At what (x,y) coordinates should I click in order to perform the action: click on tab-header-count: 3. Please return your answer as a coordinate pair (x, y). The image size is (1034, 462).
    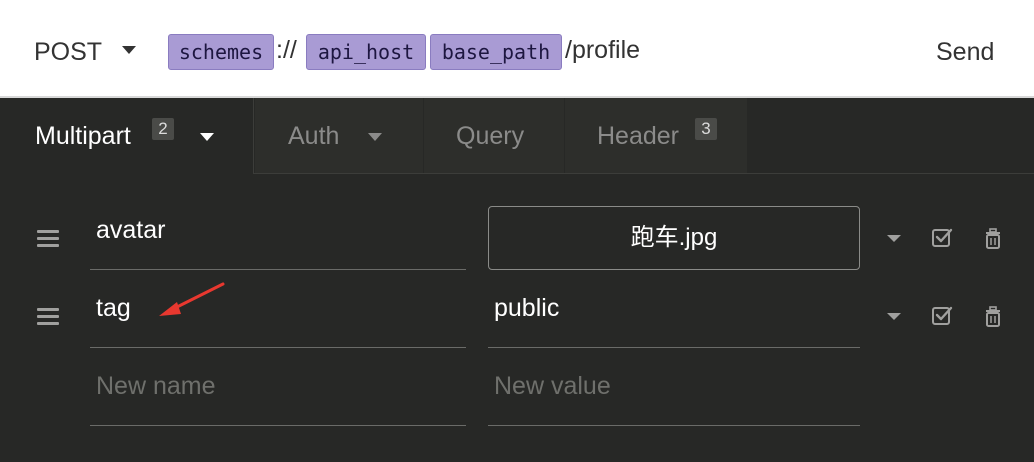
    Looking at the image, I should click on (706, 129).